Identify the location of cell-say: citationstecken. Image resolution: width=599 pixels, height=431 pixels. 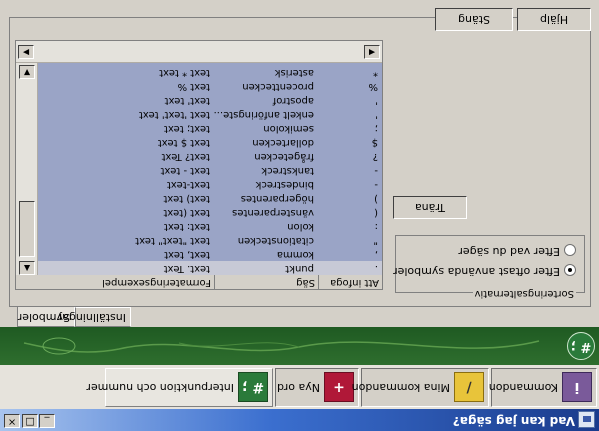
(275, 240).